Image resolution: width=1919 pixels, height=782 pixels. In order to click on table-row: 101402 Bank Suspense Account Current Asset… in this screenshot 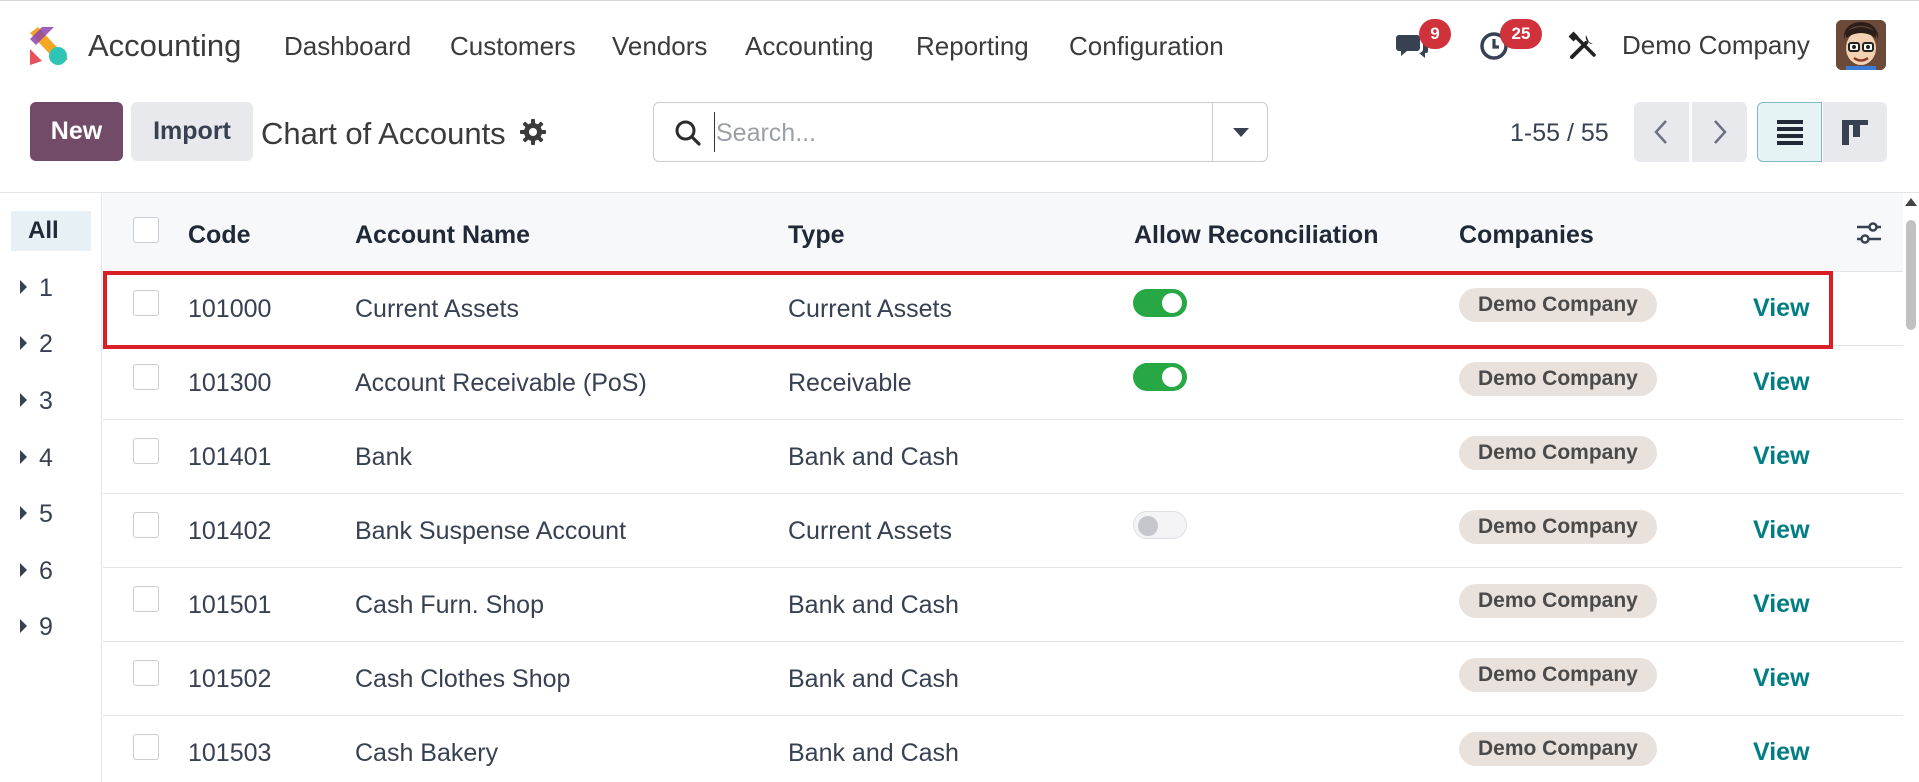, I will do `click(1003, 531)`.